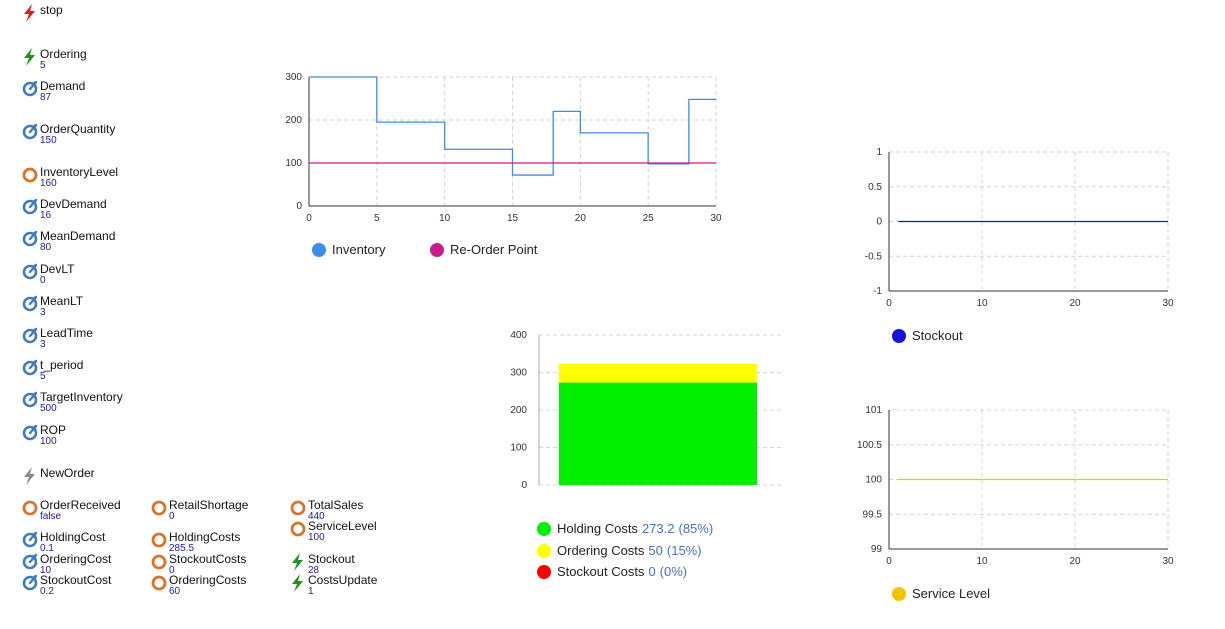  I want to click on neworder-control: NewOrder, so click(58, 476).